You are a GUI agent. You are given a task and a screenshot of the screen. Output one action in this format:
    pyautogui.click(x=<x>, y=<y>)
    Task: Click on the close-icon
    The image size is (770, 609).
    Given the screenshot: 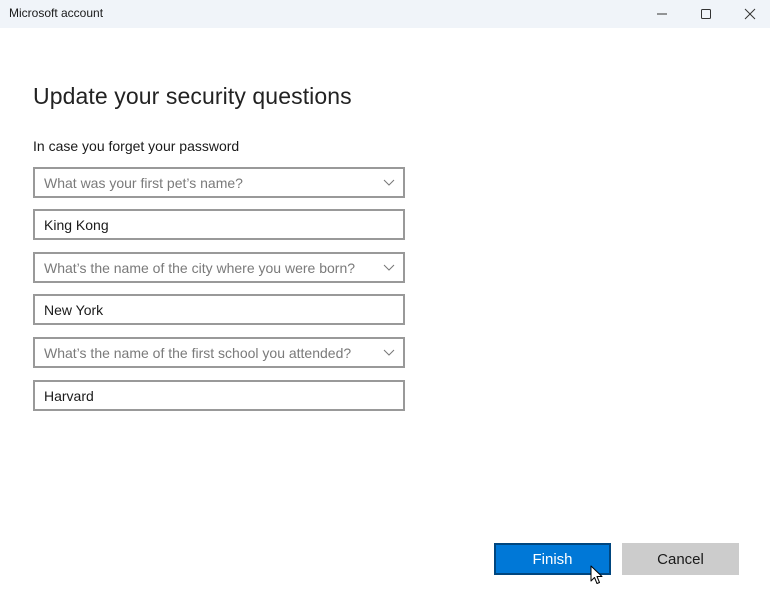 What is the action you would take?
    pyautogui.click(x=750, y=14)
    